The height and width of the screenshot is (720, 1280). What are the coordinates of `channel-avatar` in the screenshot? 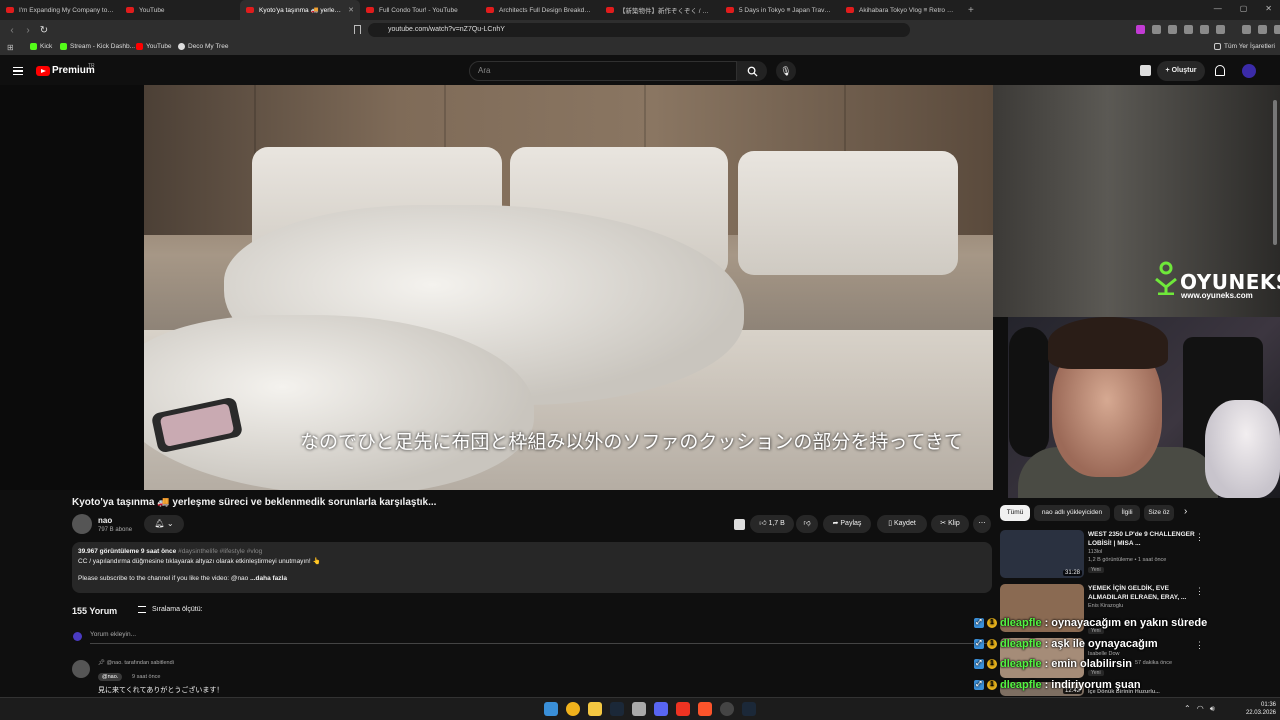 It's located at (82, 524).